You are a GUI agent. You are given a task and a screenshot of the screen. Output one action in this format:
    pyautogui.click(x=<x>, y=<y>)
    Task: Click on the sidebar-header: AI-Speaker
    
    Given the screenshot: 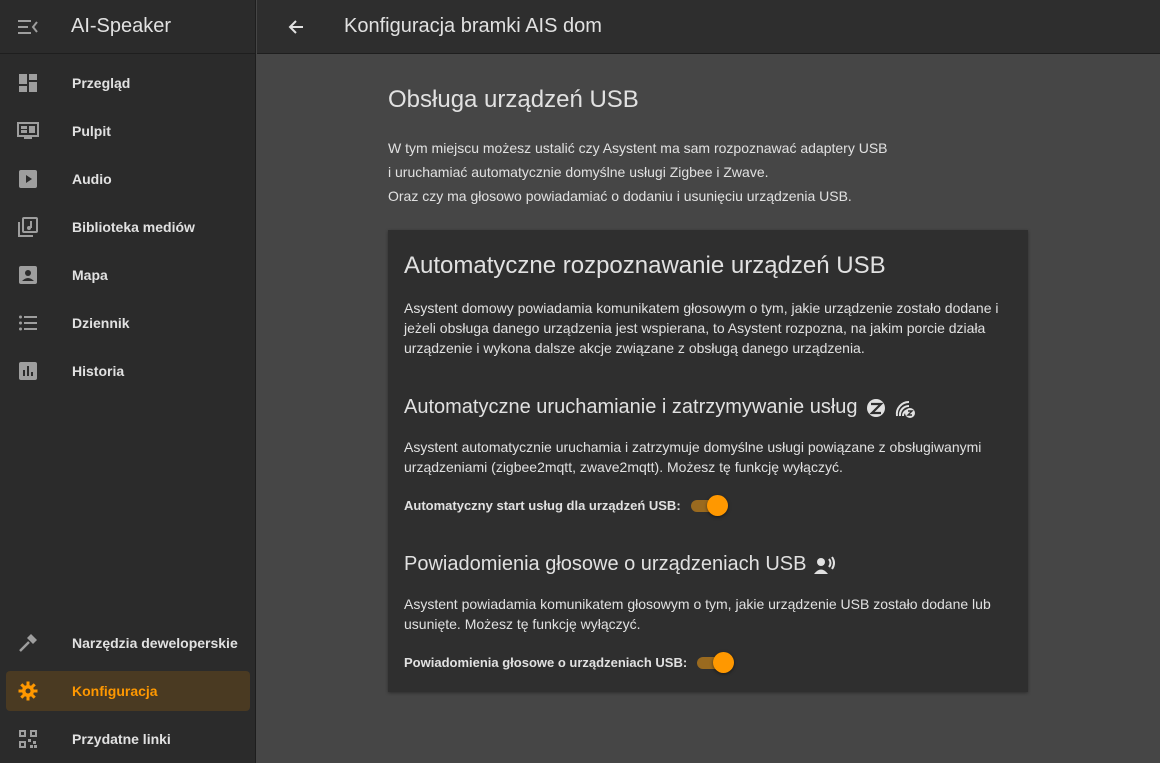 What is the action you would take?
    pyautogui.click(x=127, y=27)
    